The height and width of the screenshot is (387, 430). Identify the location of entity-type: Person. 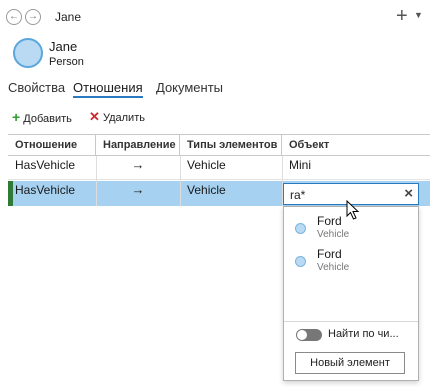
(66, 62).